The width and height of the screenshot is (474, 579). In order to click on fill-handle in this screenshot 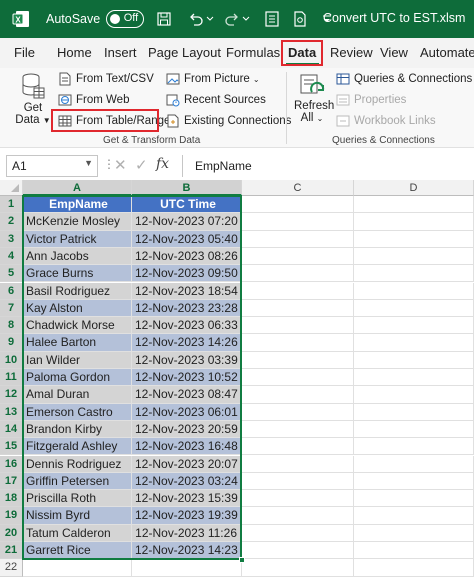, I will do `click(242, 560)`.